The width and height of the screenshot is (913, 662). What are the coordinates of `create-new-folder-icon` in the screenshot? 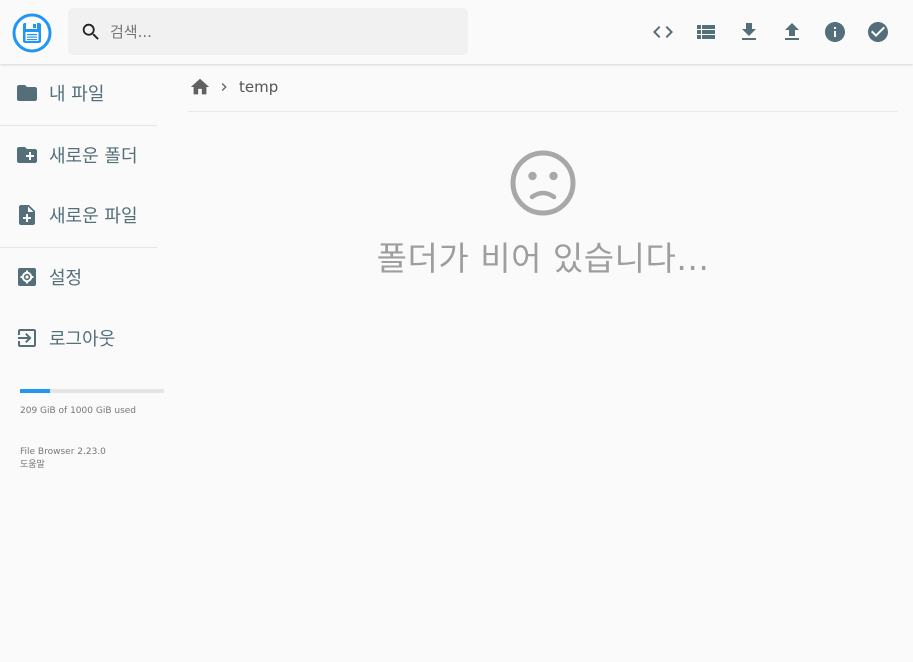 It's located at (27, 155).